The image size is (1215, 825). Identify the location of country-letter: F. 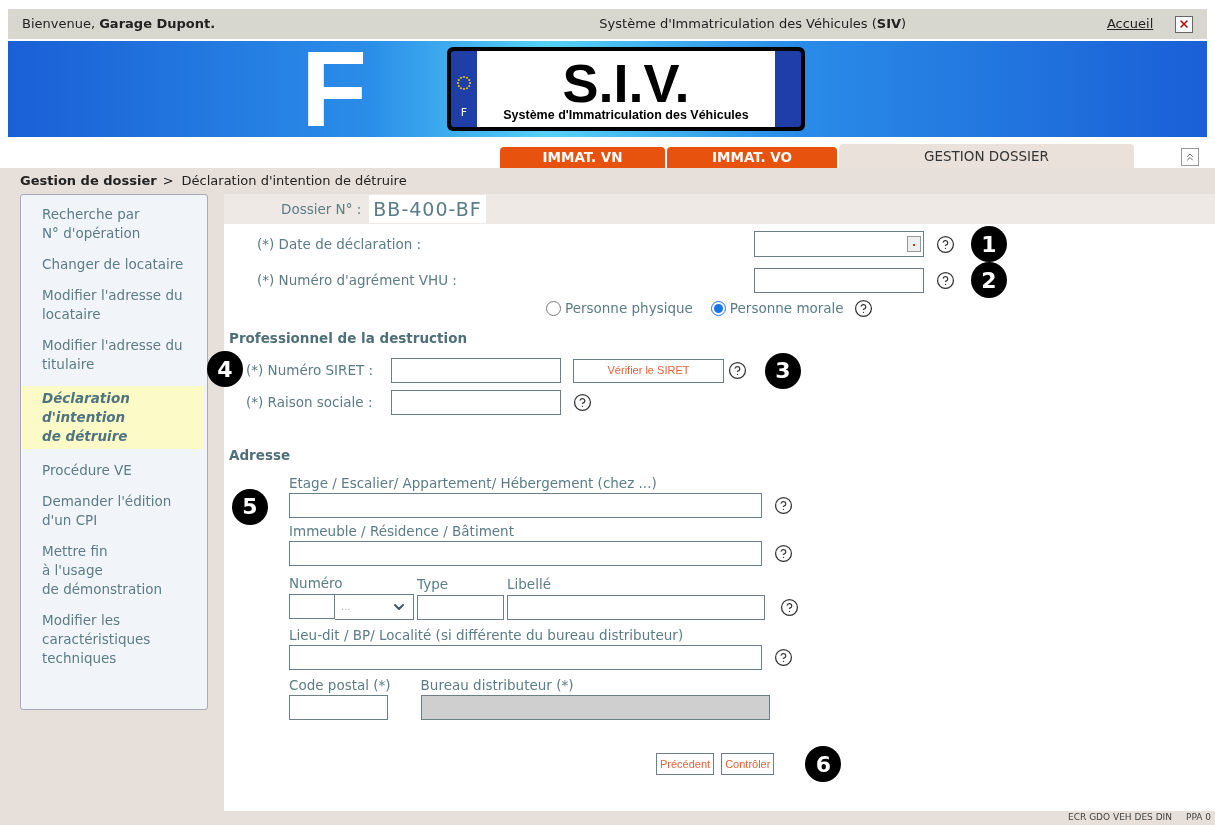
(334, 89).